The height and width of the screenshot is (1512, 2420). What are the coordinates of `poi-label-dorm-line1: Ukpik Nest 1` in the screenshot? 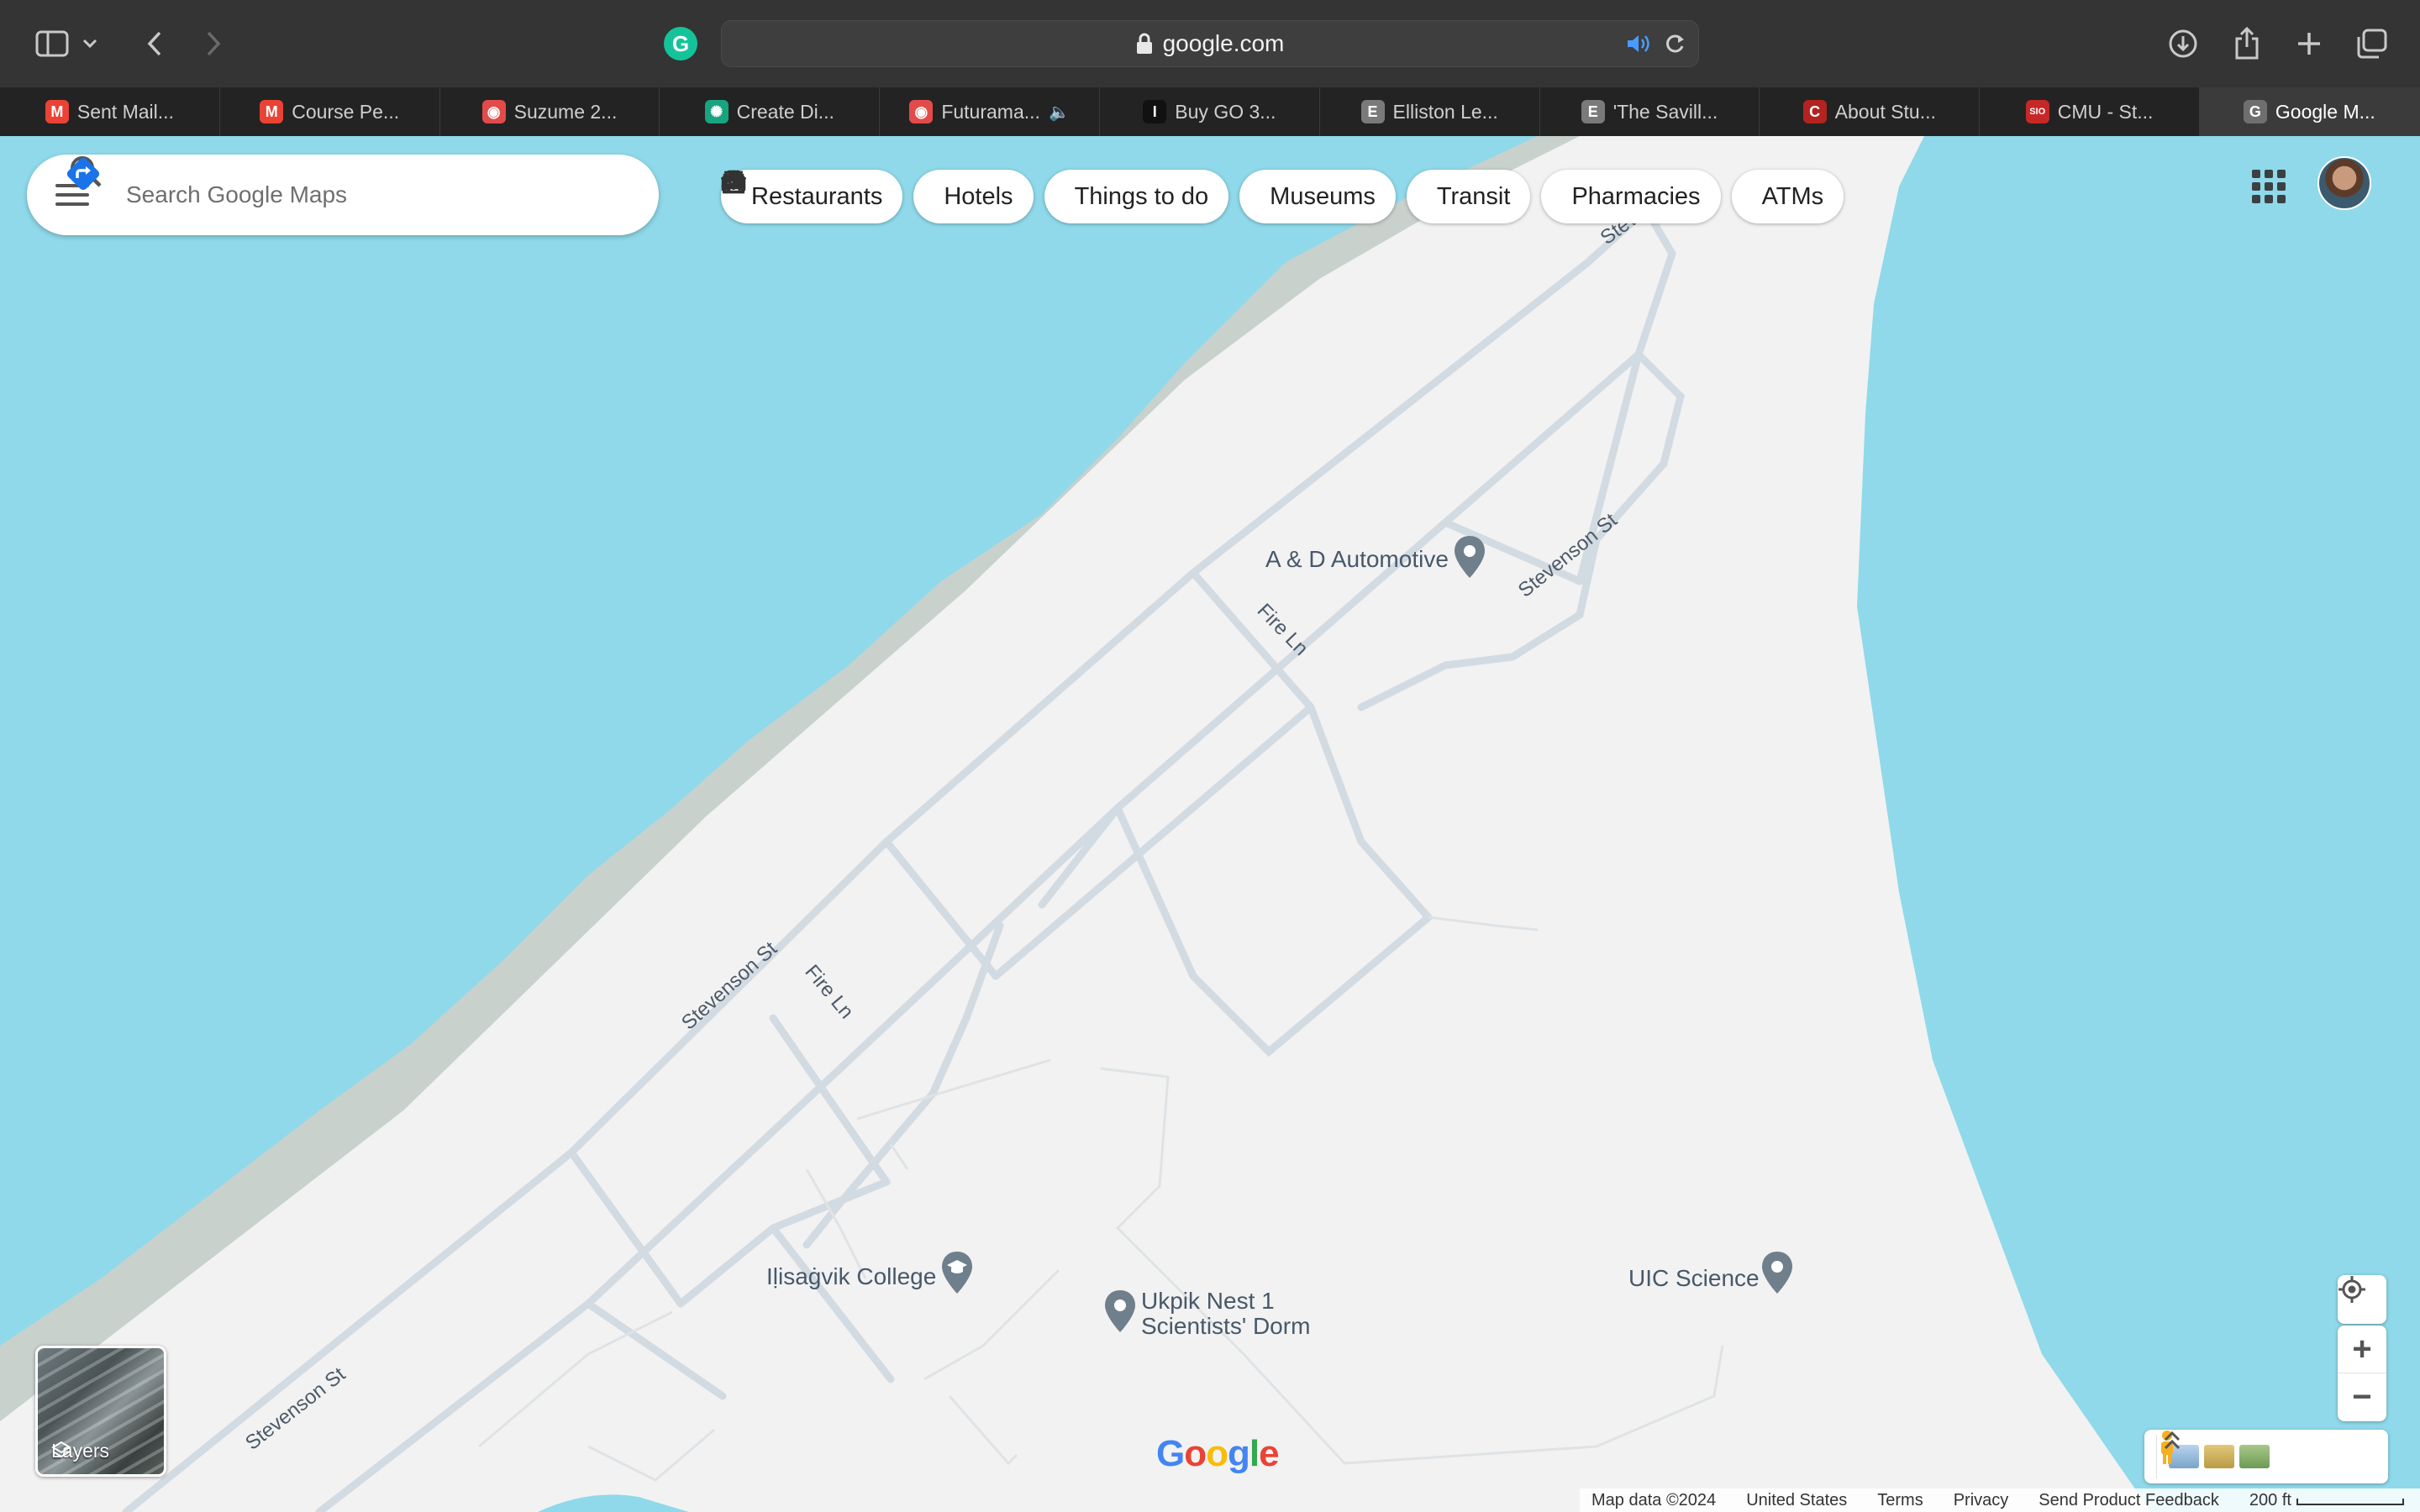 It's located at (1208, 1301).